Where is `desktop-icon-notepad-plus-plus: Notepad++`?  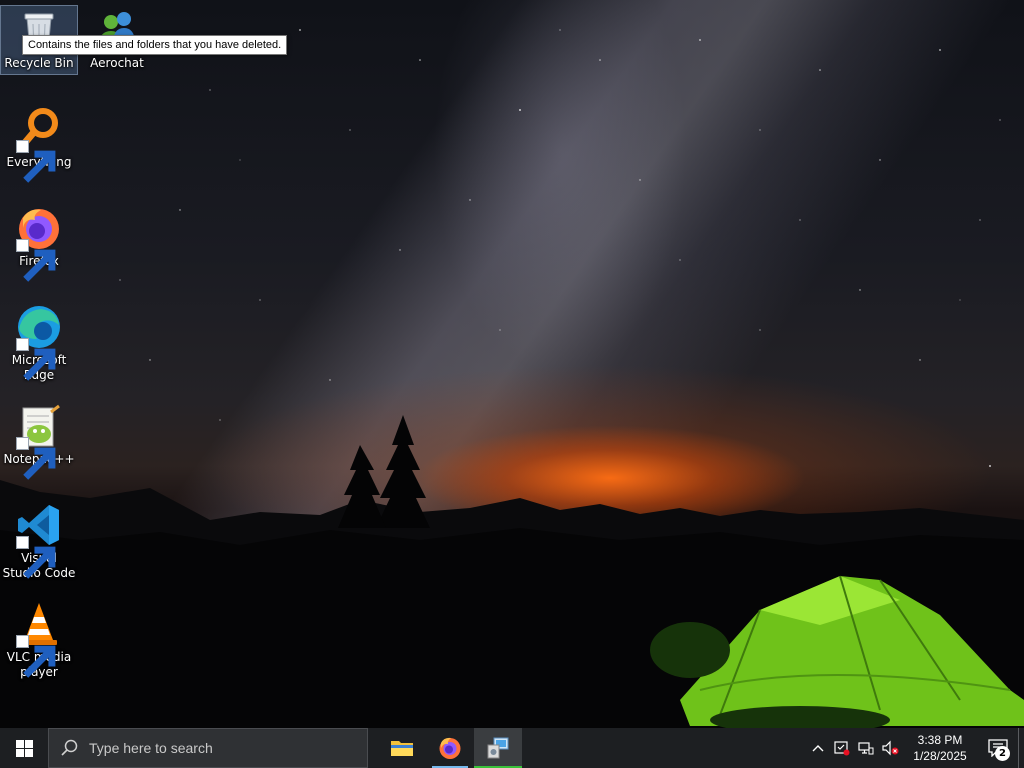
desktop-icon-notepad-plus-plus: Notepad++ is located at coordinates (39, 441).